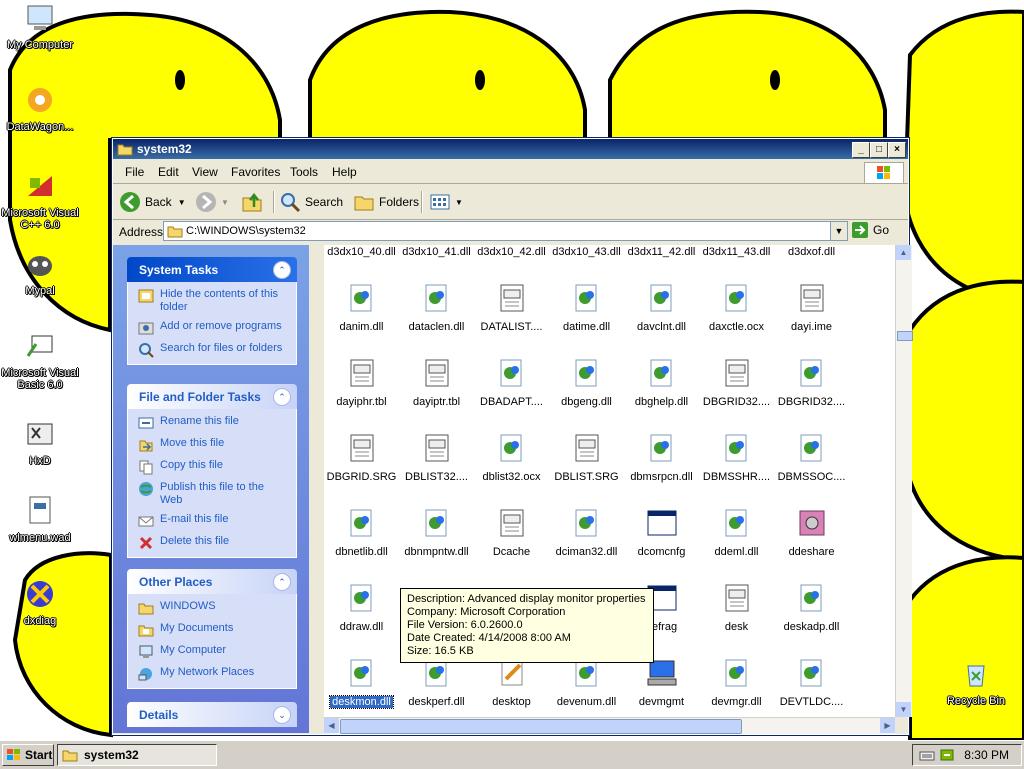  I want to click on vertical-scroll-thumb, so click(905, 336).